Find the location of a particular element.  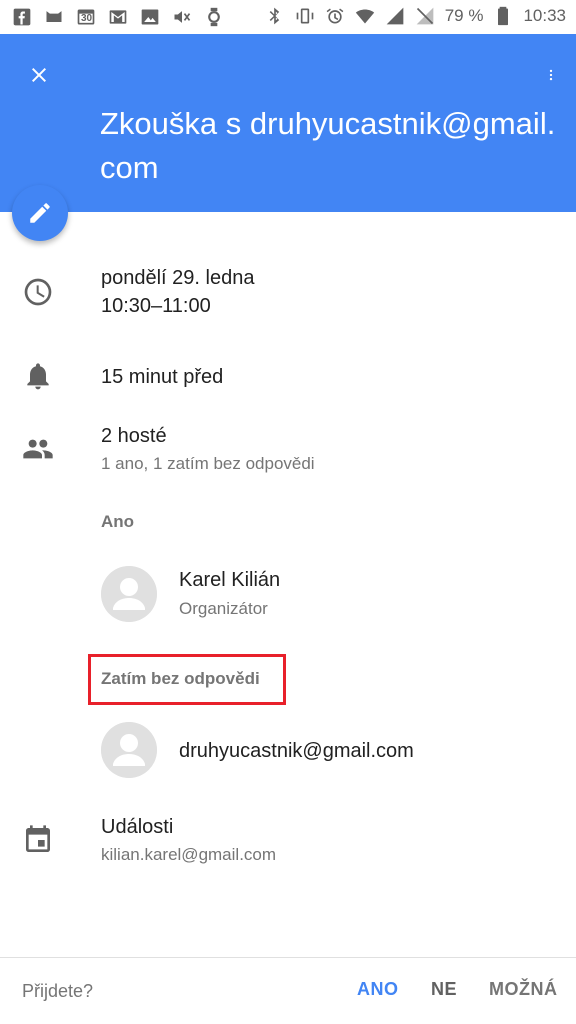

wifi-icon is located at coordinates (365, 16).